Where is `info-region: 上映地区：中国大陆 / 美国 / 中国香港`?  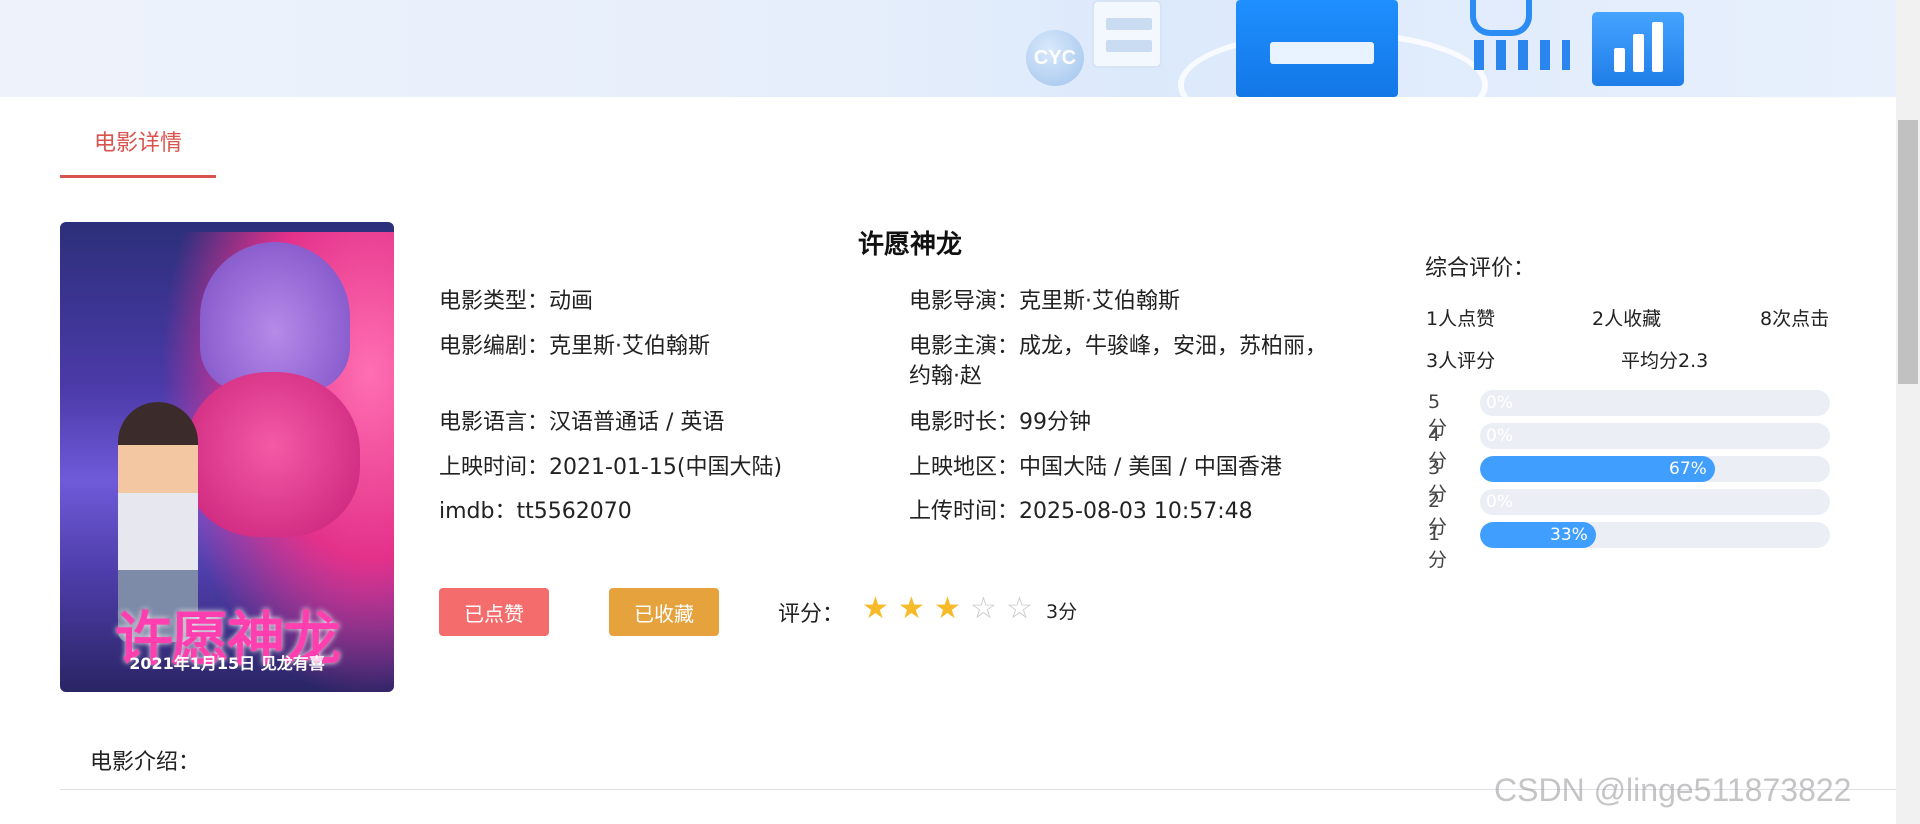
info-region: 上映地区：中国大陆 / 美国 / 中国香港 is located at coordinates (1095, 467).